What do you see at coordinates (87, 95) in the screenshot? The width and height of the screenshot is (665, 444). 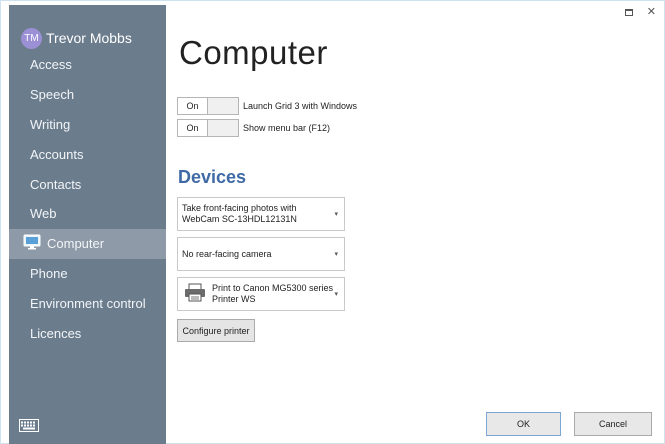 I see `sidebar-item-speech: Speech` at bounding box center [87, 95].